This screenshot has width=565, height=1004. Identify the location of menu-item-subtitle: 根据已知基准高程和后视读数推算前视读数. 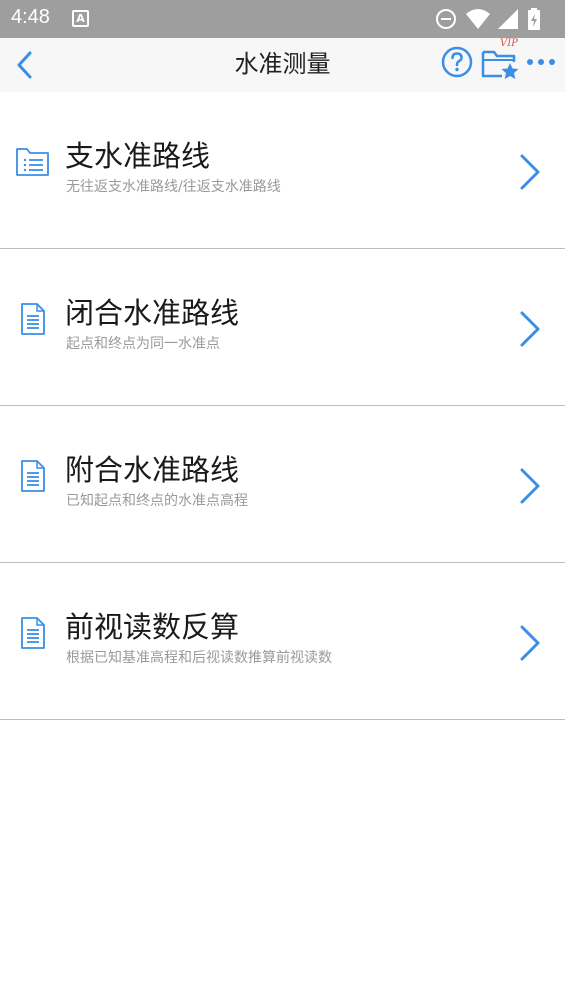
(199, 658).